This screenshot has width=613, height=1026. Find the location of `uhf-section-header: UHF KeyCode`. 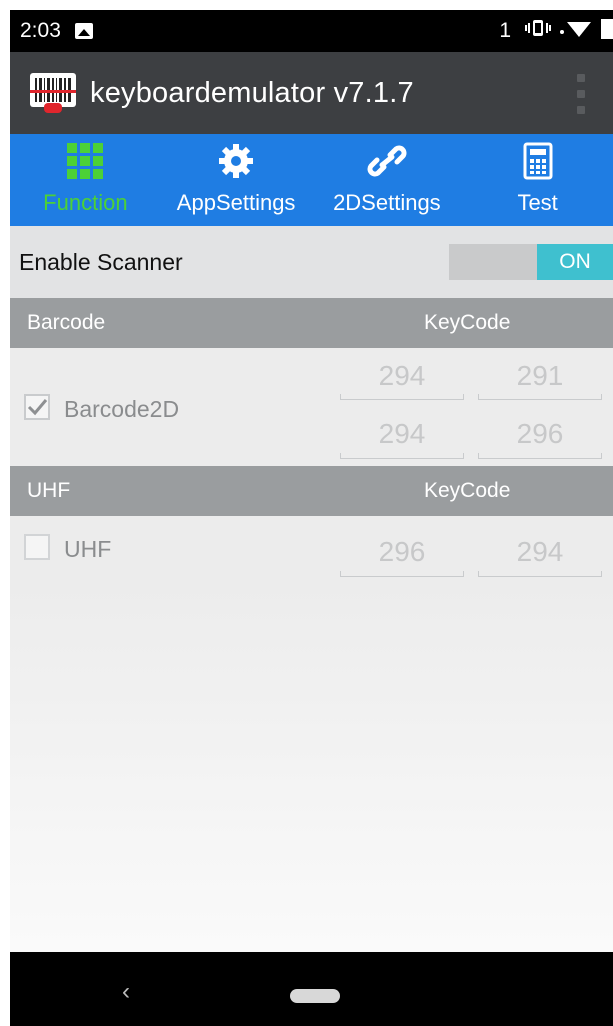

uhf-section-header: UHF KeyCode is located at coordinates (311, 491).